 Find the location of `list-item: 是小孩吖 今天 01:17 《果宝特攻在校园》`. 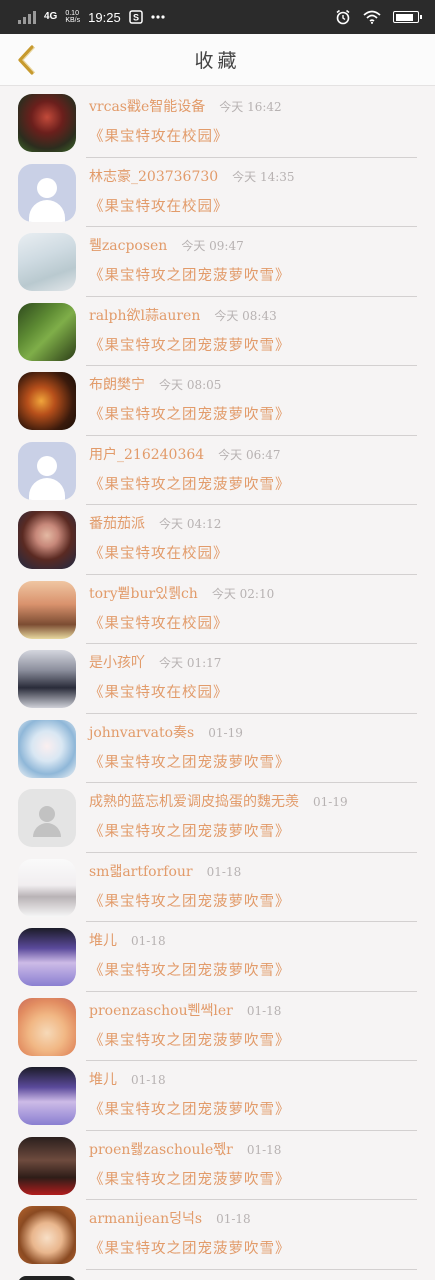

list-item: 是小孩吖 今天 01:17 《果宝特攻在校园》 is located at coordinates (217, 679).